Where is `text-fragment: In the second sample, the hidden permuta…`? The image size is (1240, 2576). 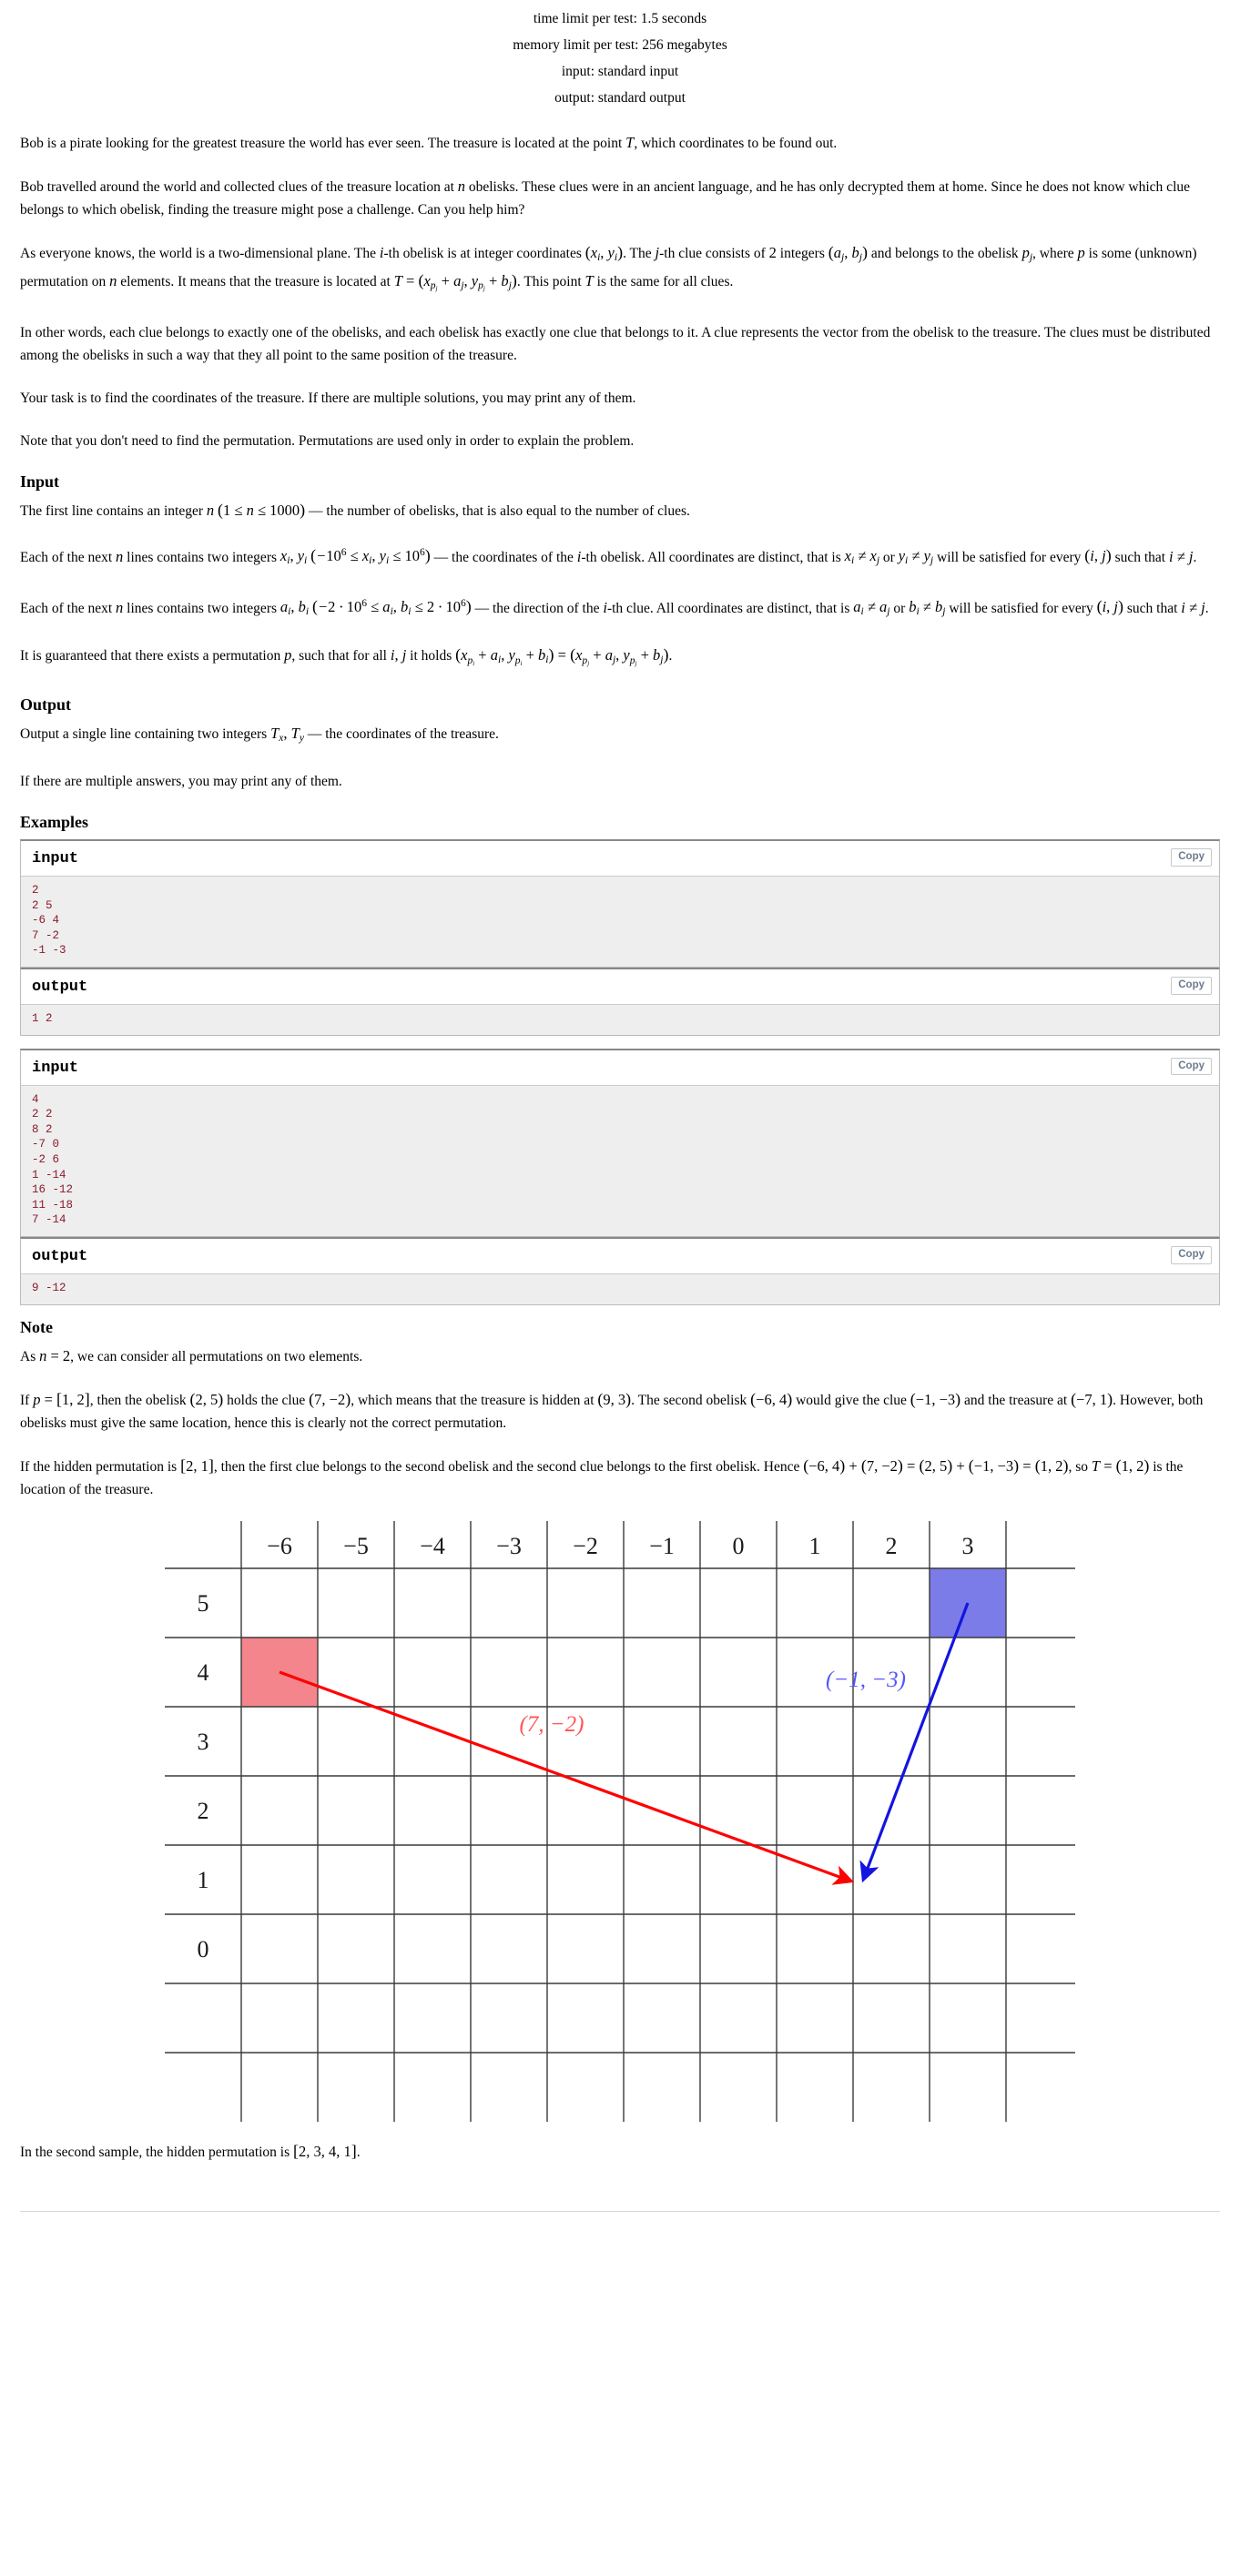 text-fragment: In the second sample, the hidden permuta… is located at coordinates (157, 2152).